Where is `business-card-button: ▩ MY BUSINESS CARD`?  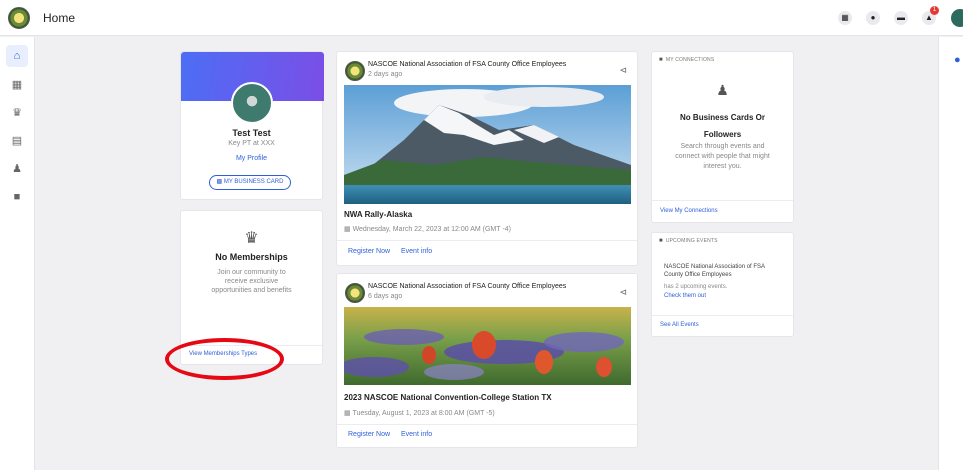 business-card-button: ▩ MY BUSINESS CARD is located at coordinates (250, 182).